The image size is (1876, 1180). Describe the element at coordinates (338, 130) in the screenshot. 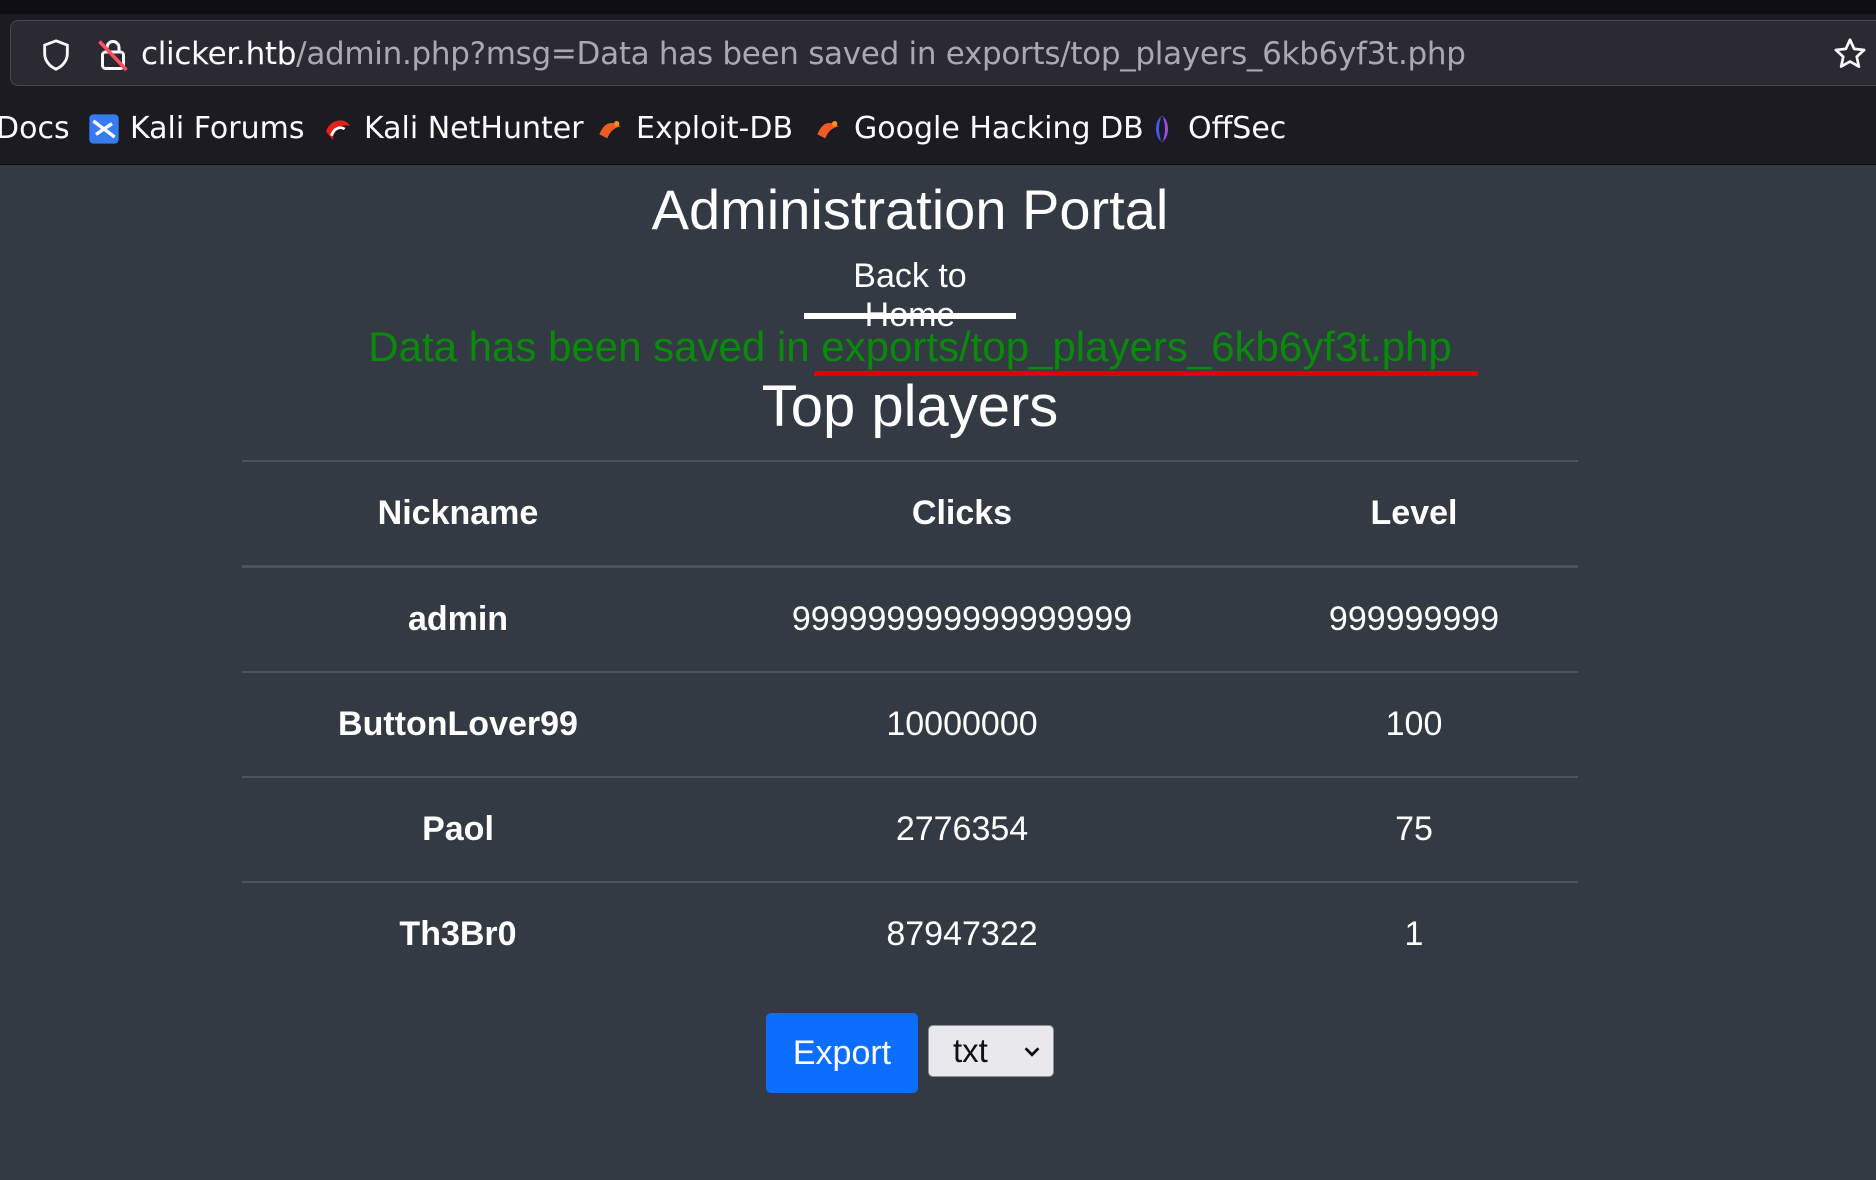

I see `kali-nethunter-icon` at that location.